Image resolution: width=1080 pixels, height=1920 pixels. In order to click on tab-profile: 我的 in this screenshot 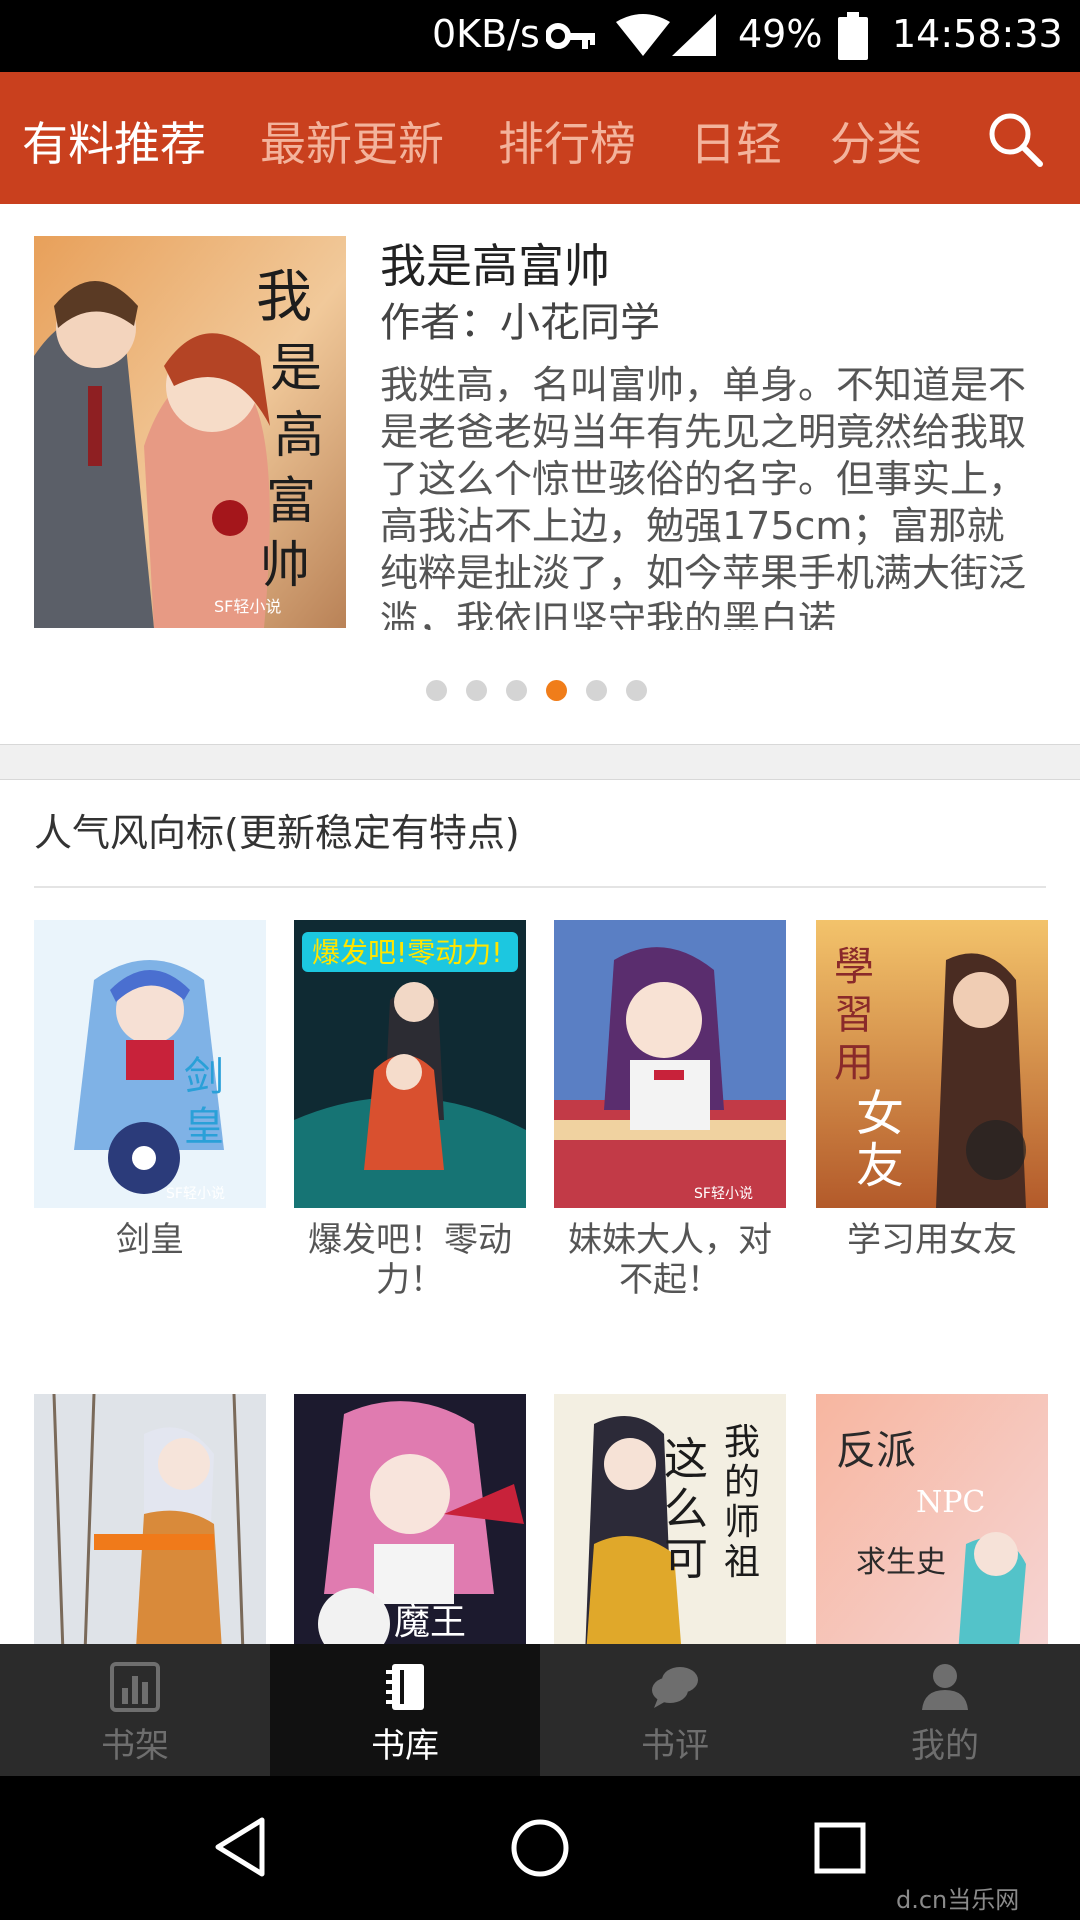, I will do `click(945, 1710)`.